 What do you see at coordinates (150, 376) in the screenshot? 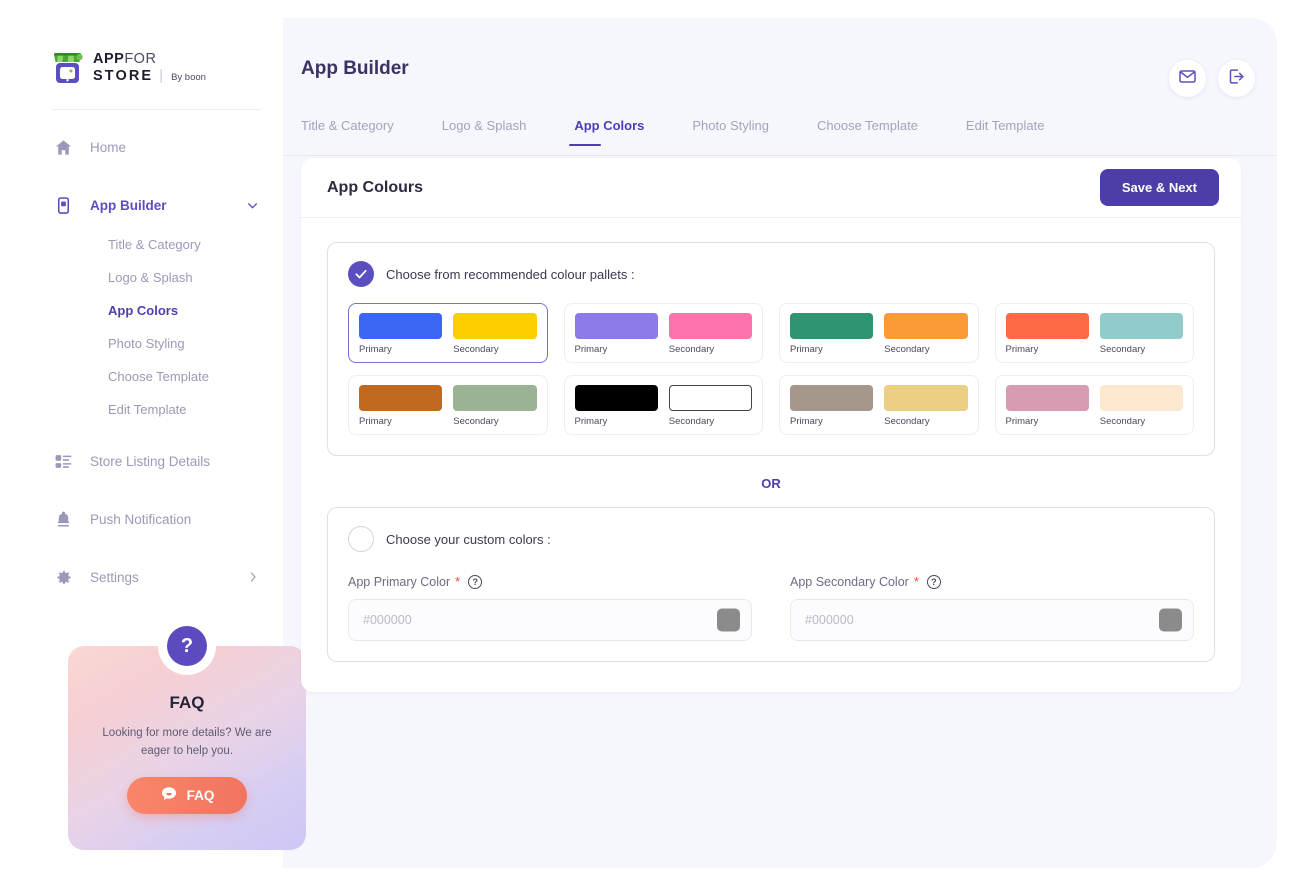
I see `sidebar-subitem-choose-template: Choose Template` at bounding box center [150, 376].